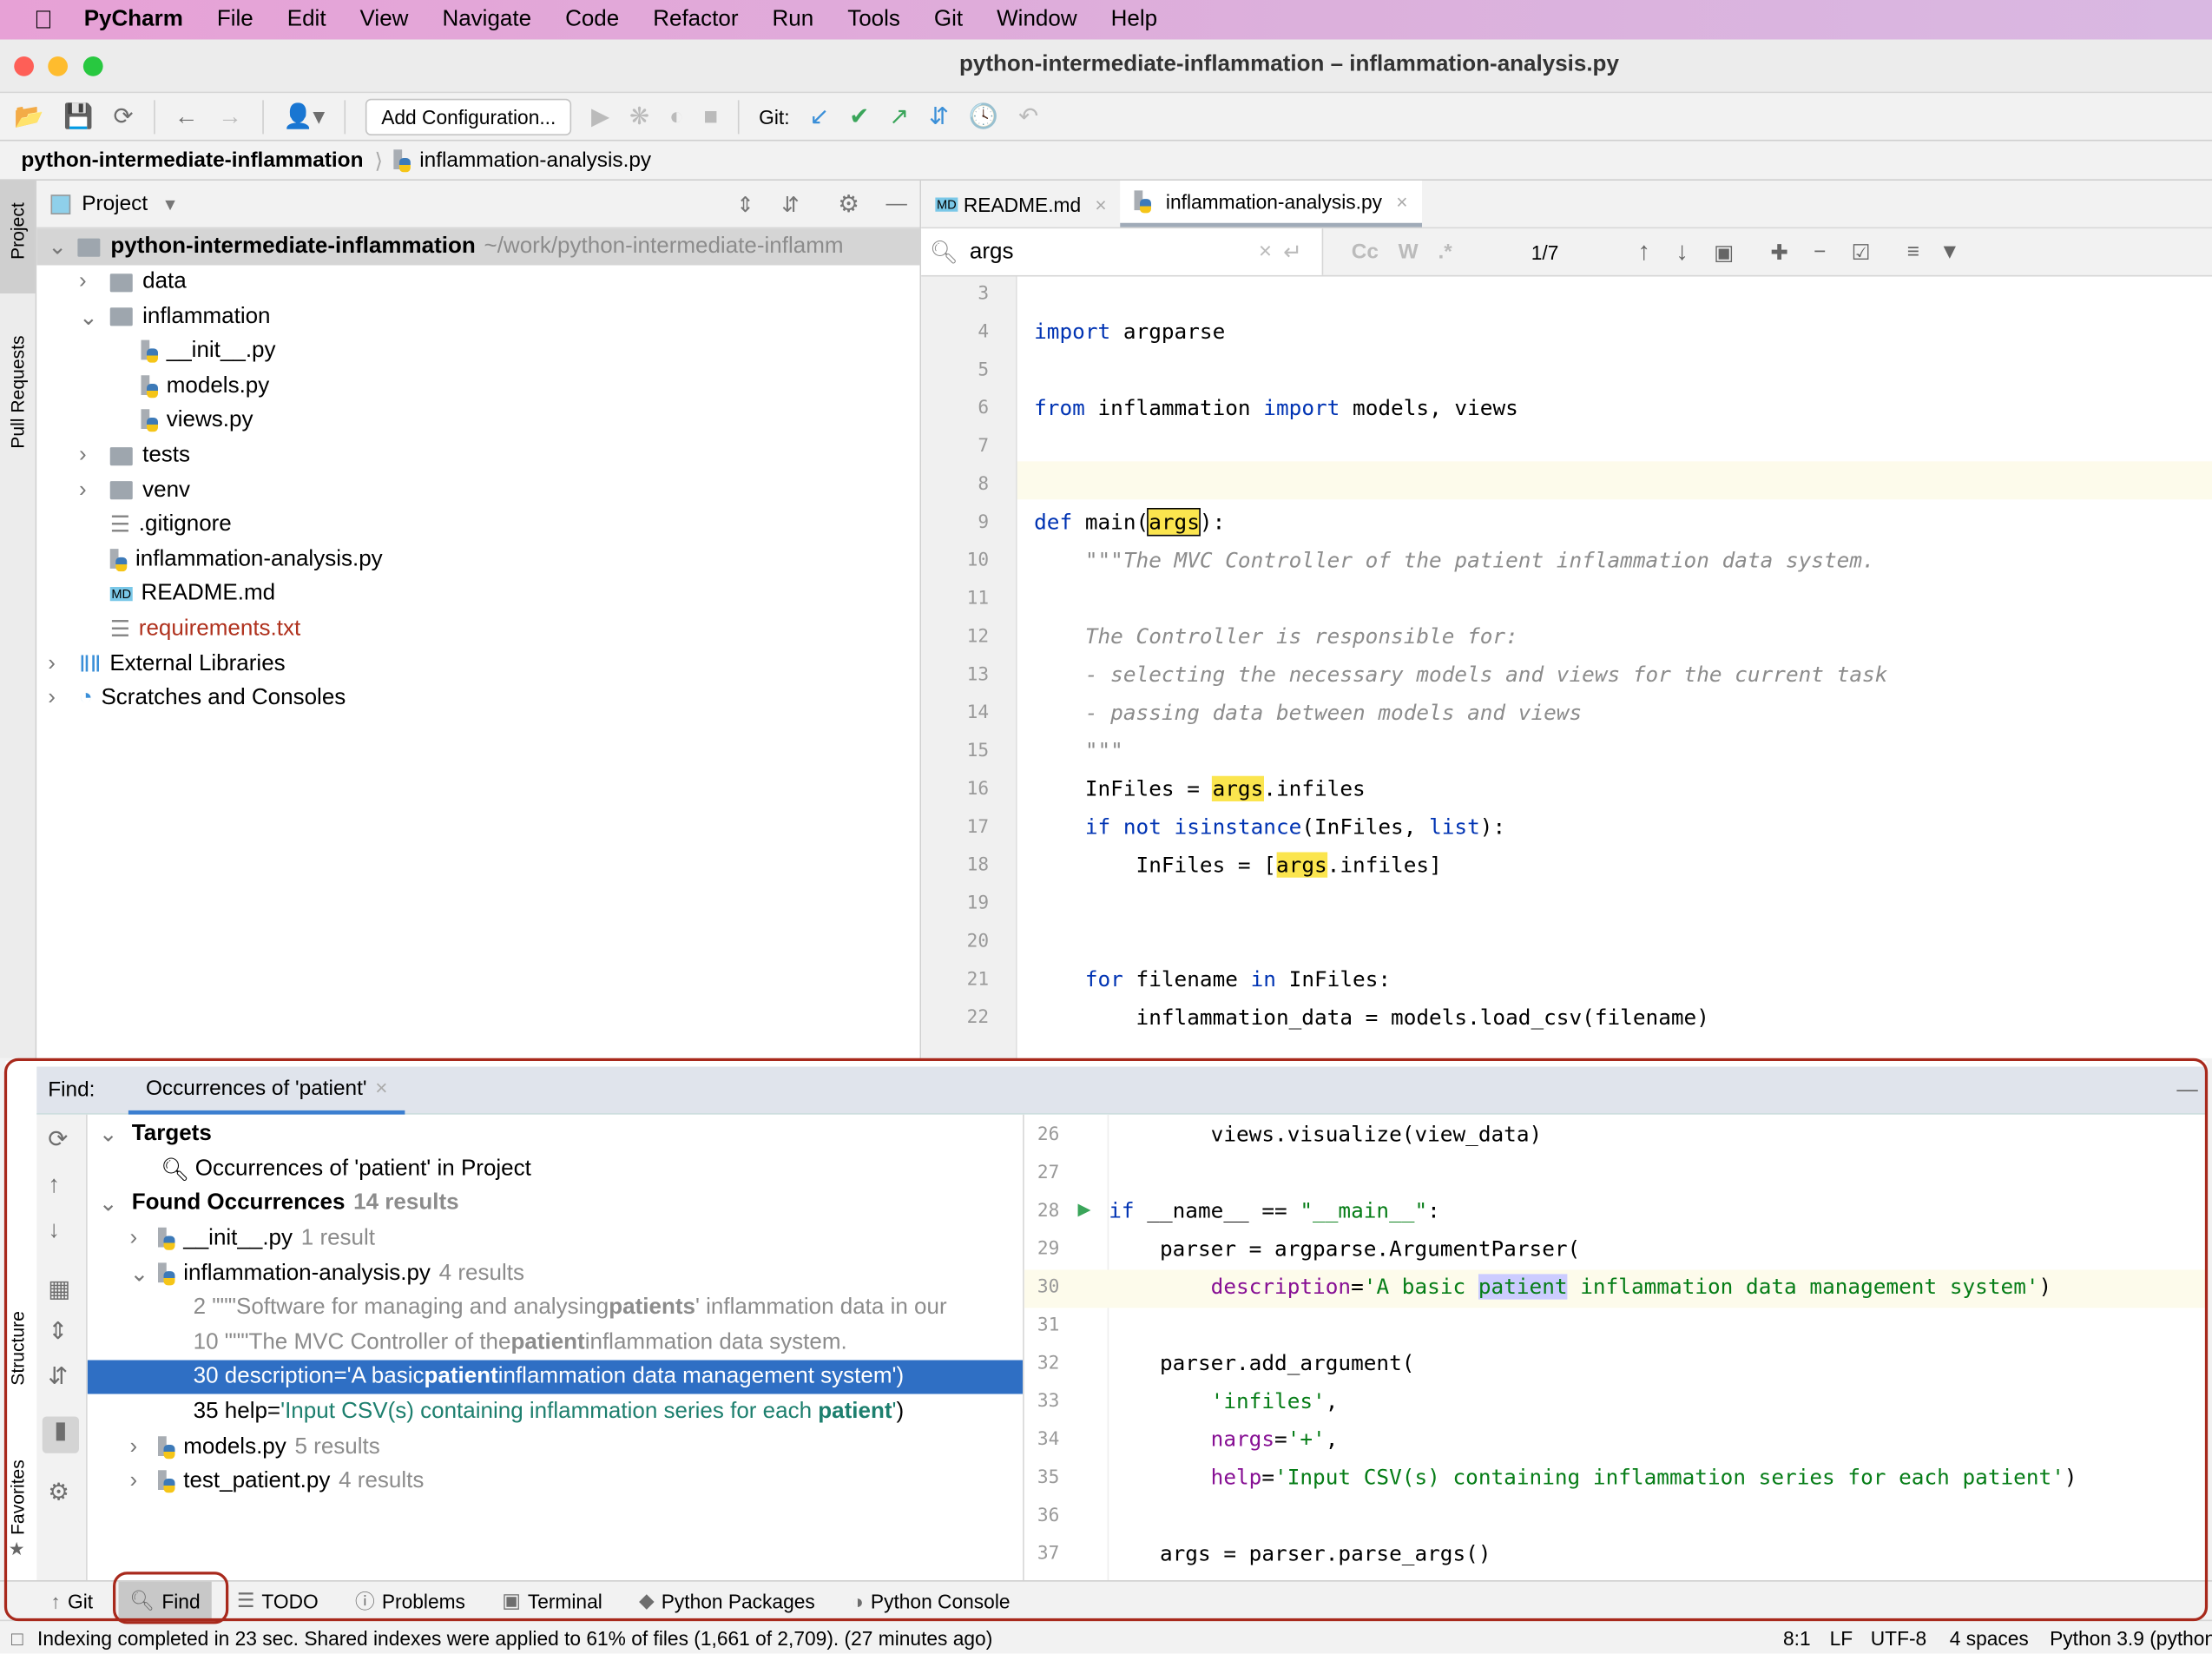 This screenshot has width=2212, height=1654. What do you see at coordinates (17, 1497) in the screenshot?
I see `favorites-side-tab: Favorites` at bounding box center [17, 1497].